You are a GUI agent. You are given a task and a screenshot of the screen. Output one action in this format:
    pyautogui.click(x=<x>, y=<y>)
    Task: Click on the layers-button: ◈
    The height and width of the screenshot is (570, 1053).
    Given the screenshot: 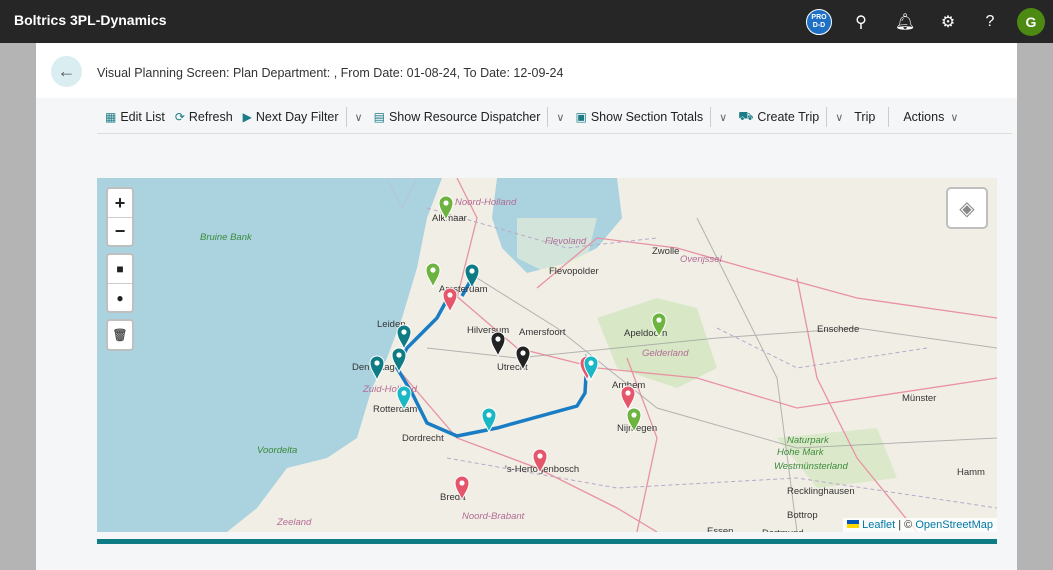 What is the action you would take?
    pyautogui.click(x=967, y=208)
    